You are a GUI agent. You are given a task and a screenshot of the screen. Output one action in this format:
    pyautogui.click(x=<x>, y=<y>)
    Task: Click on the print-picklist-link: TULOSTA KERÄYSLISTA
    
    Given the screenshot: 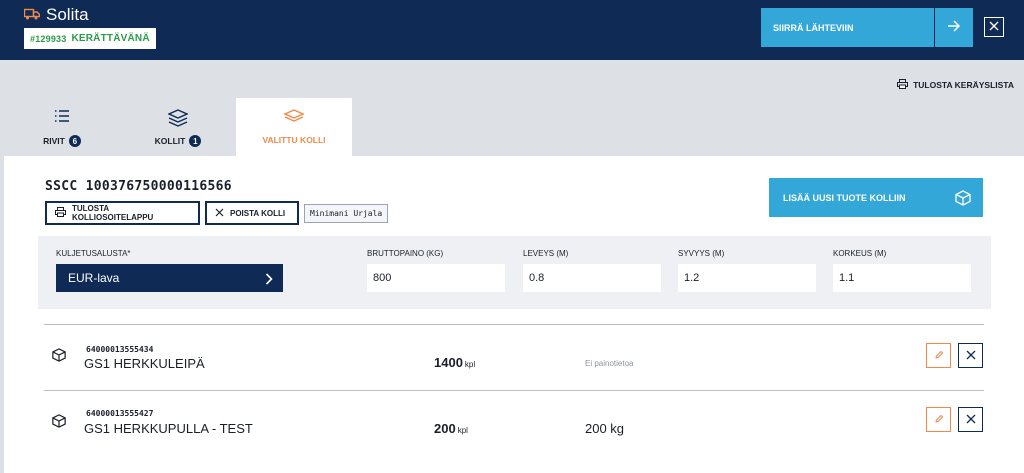 What is the action you would take?
    pyautogui.click(x=955, y=85)
    